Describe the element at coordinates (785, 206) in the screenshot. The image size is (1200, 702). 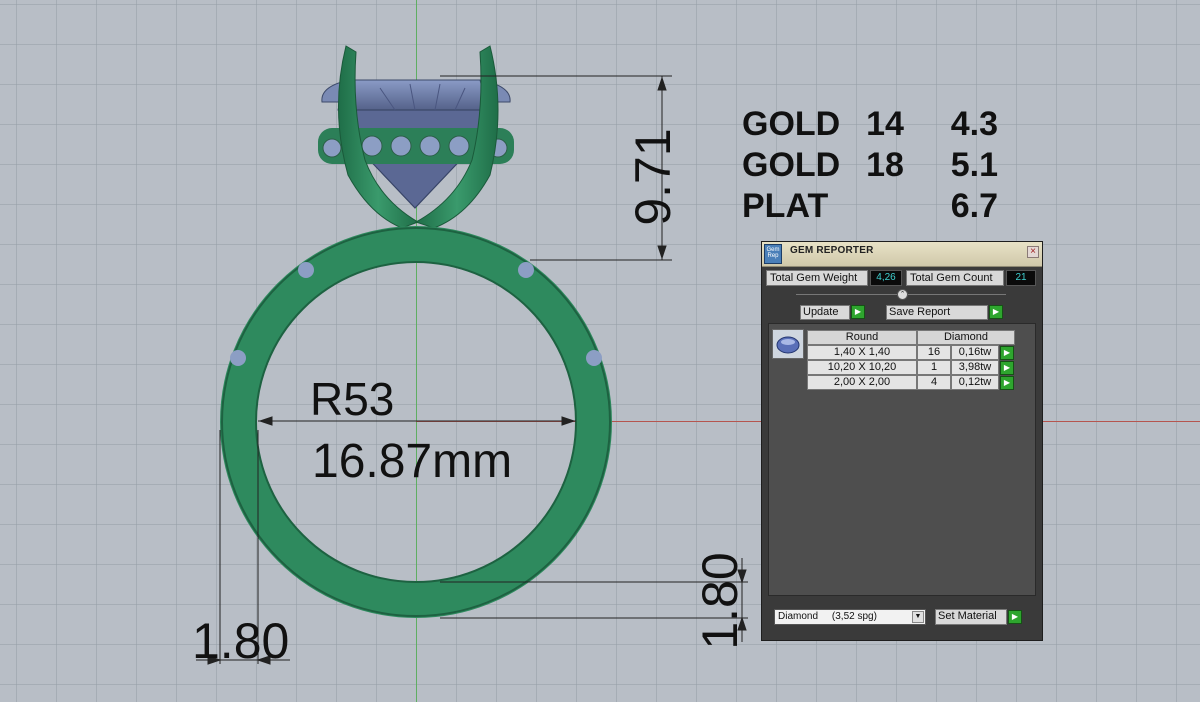
I see `metal-name: PLAT` at that location.